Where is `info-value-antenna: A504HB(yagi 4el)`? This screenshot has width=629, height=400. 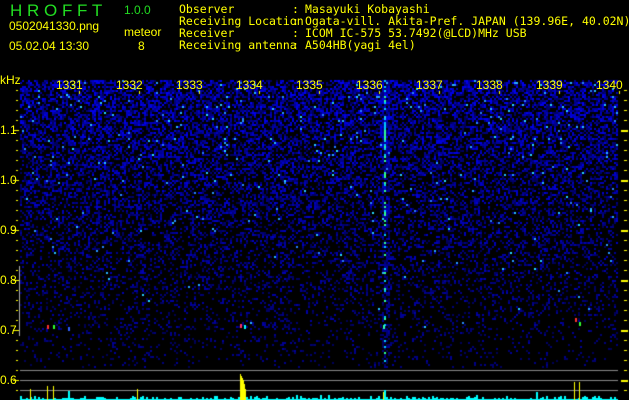
info-value-antenna: A504HB(yagi 4el) is located at coordinates (360, 45).